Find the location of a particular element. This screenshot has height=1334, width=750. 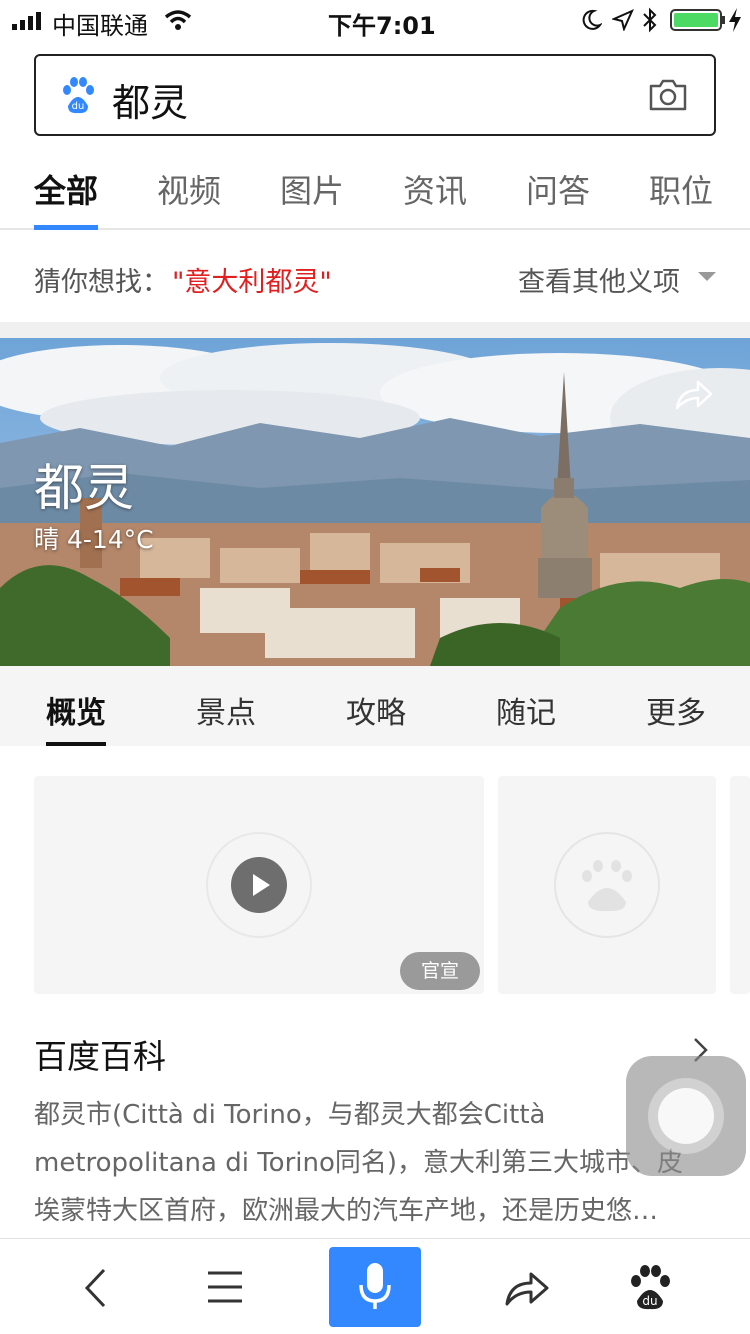

charging-icon is located at coordinates (735, 20).